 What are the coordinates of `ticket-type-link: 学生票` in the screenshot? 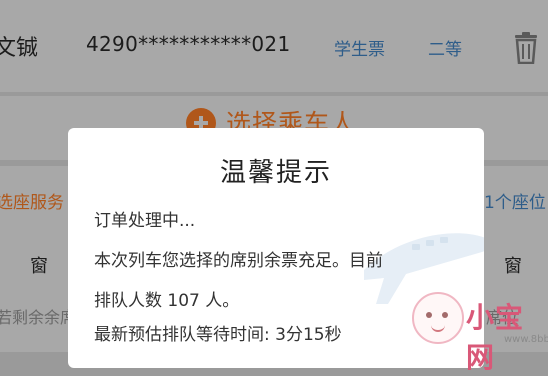 It's located at (359, 47).